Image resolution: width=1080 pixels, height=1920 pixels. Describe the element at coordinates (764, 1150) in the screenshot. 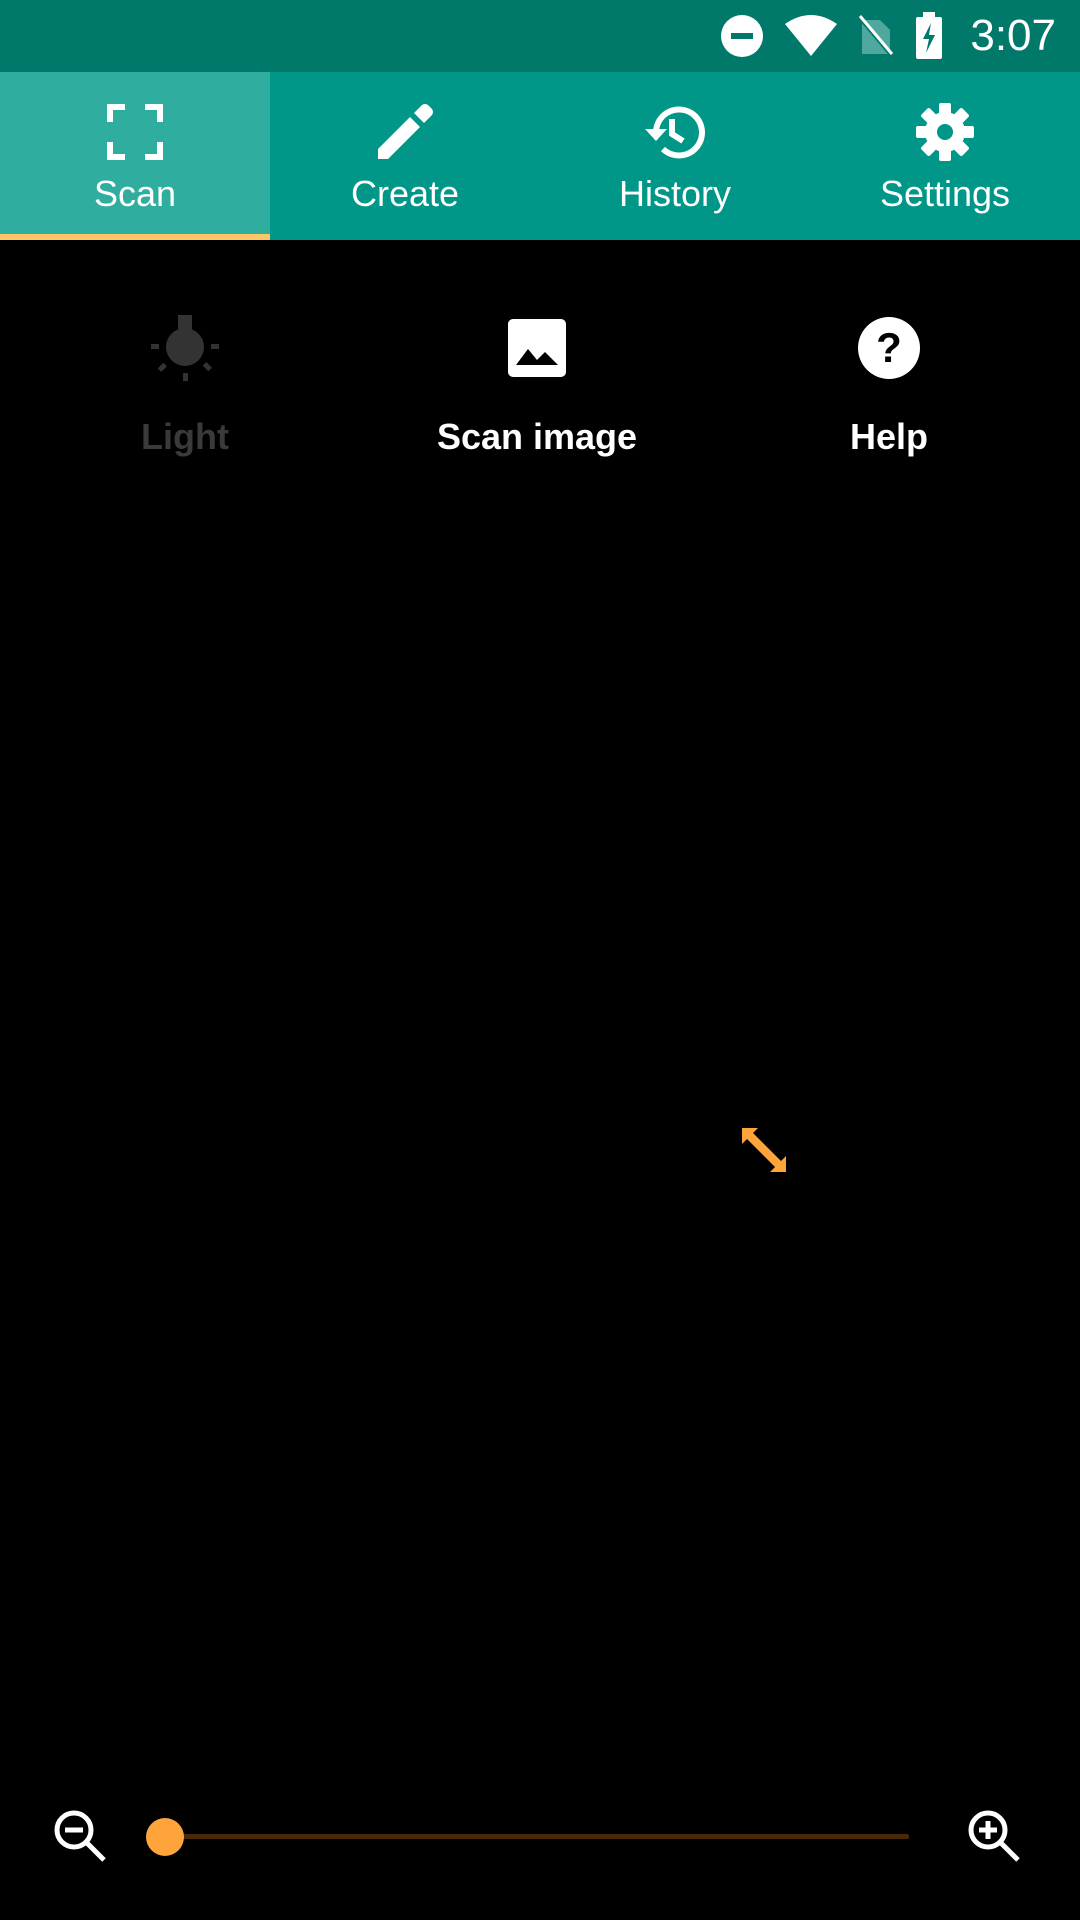

I see `resize-diagonal-icon` at that location.